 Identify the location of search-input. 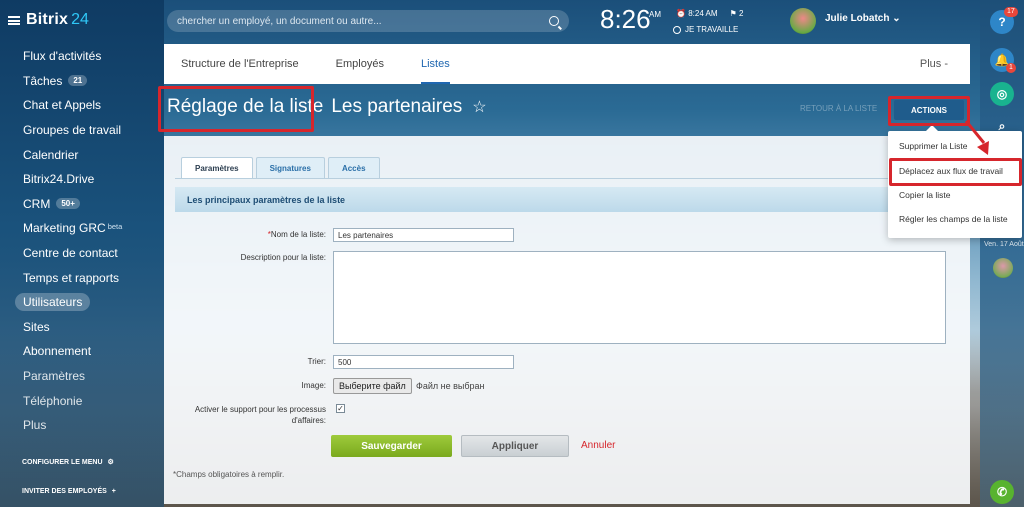
(363, 21).